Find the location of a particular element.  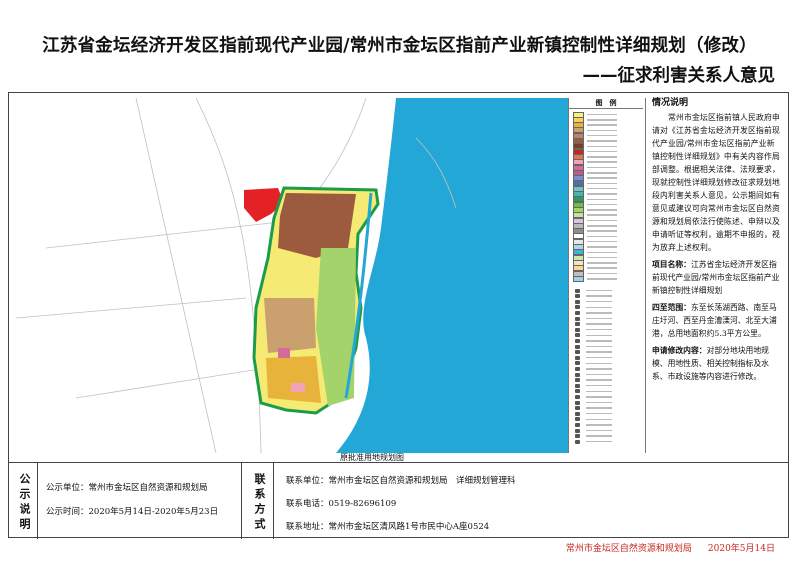

footer-org: 常州市金坛区自然资源和规划局 is located at coordinates (628, 549).